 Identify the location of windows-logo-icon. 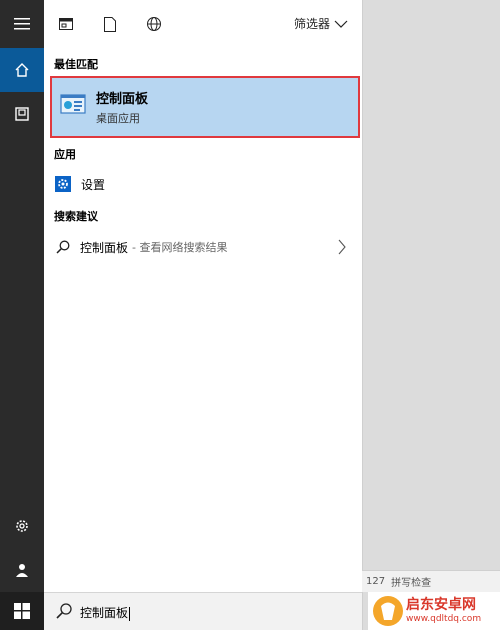
(22, 611).